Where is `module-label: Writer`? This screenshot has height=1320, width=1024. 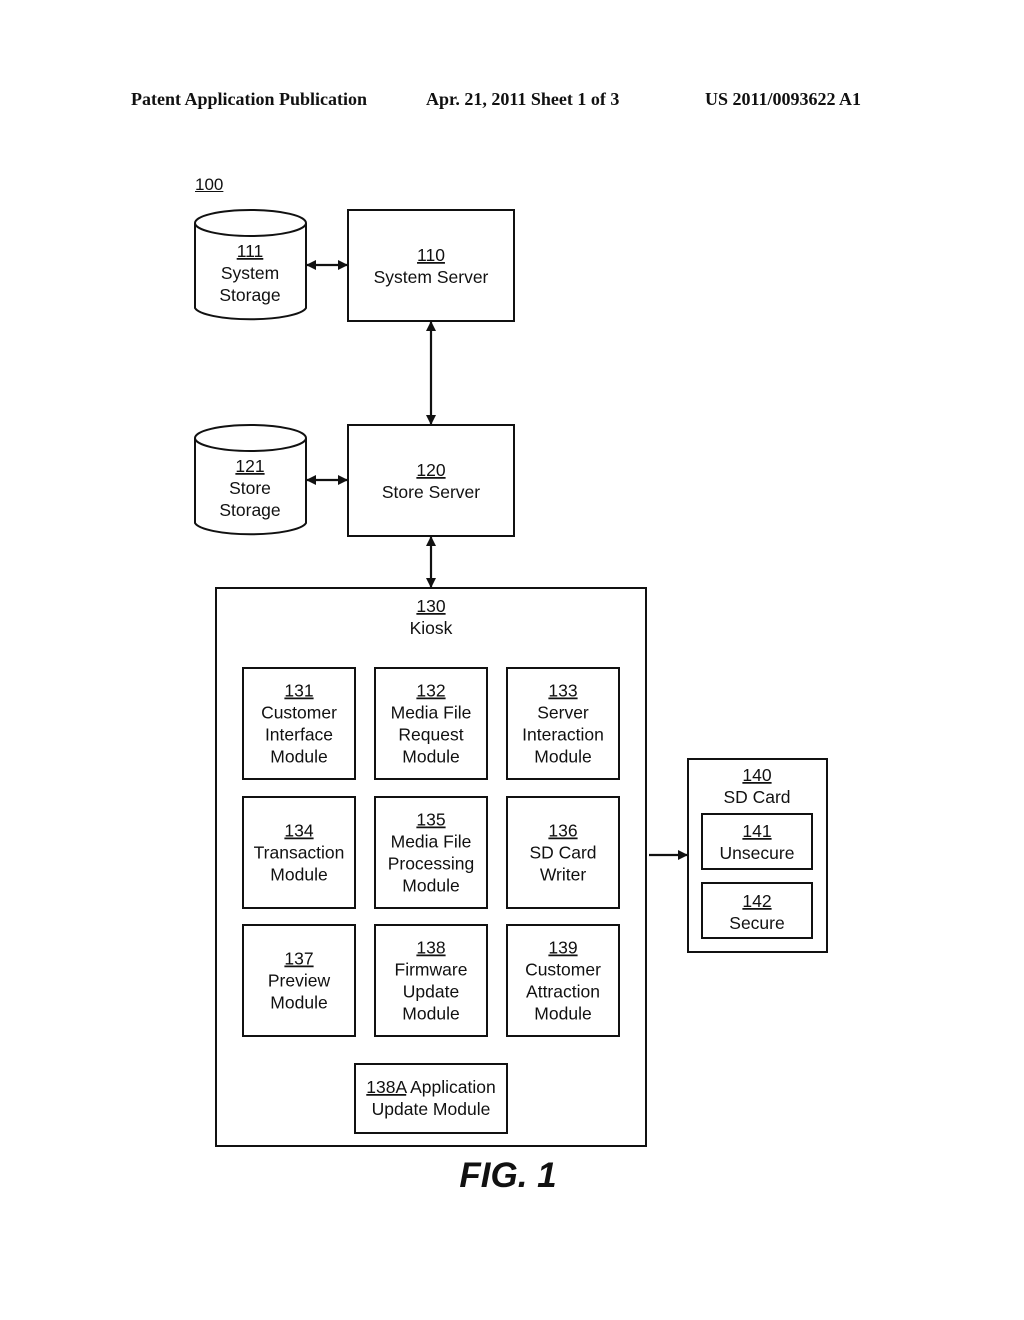
module-label: Writer is located at coordinates (563, 875).